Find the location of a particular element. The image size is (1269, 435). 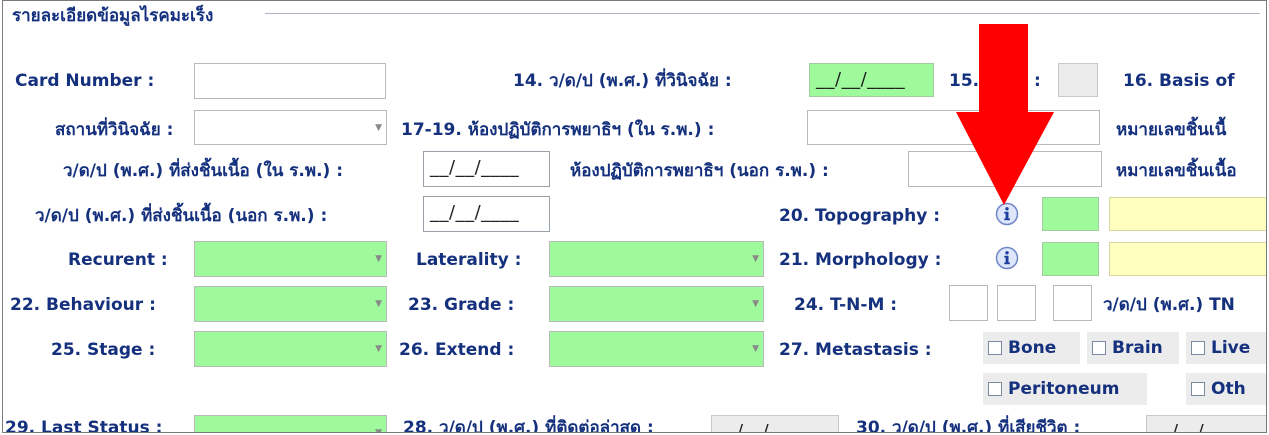

stage-select: ▼ is located at coordinates (290, 349).